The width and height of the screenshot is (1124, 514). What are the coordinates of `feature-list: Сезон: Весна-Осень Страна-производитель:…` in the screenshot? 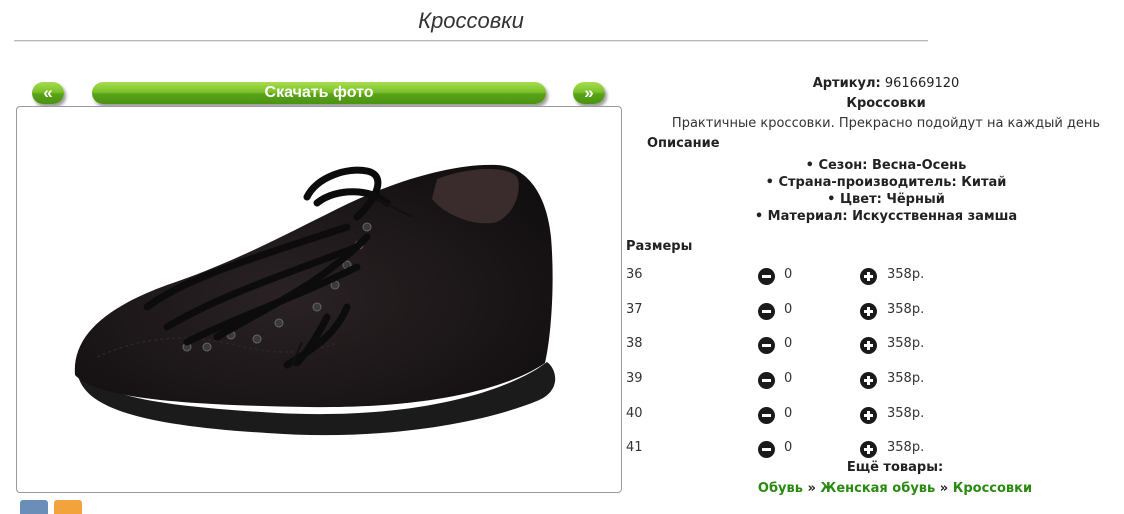 It's located at (876, 191).